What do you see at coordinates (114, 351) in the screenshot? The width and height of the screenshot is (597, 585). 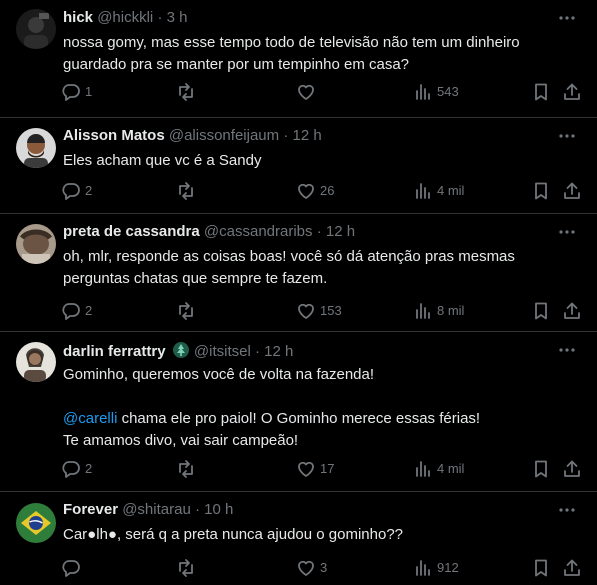 I see `display-name: darlin ferrattry` at bounding box center [114, 351].